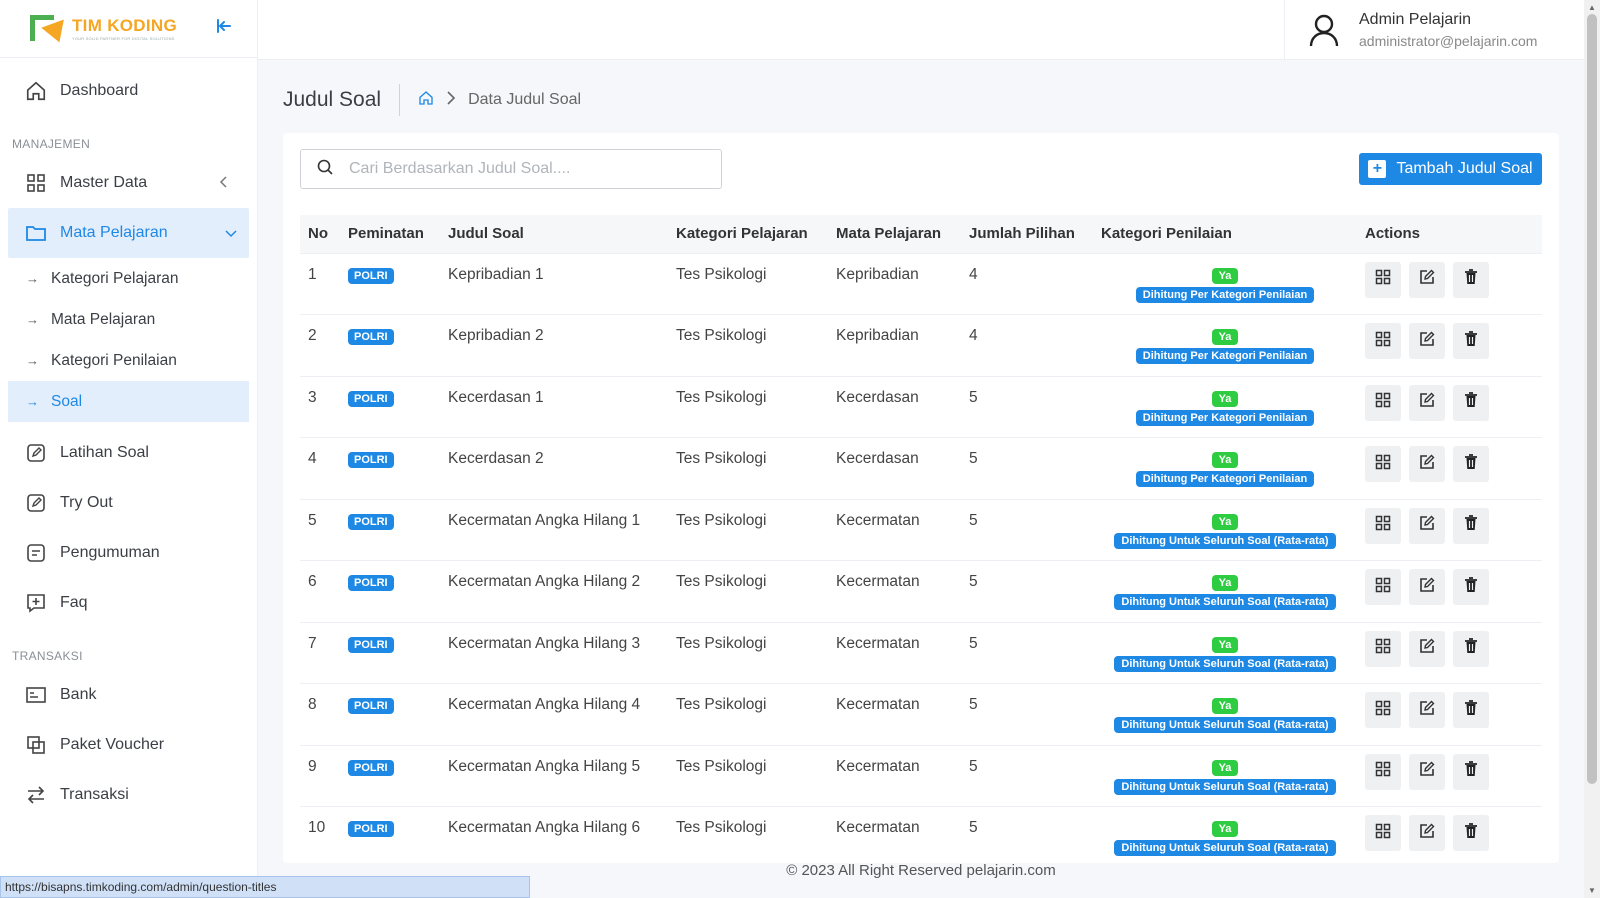 This screenshot has width=1600, height=898. I want to click on sidebar-item-latihan-soal: Latihan Soal, so click(128, 453).